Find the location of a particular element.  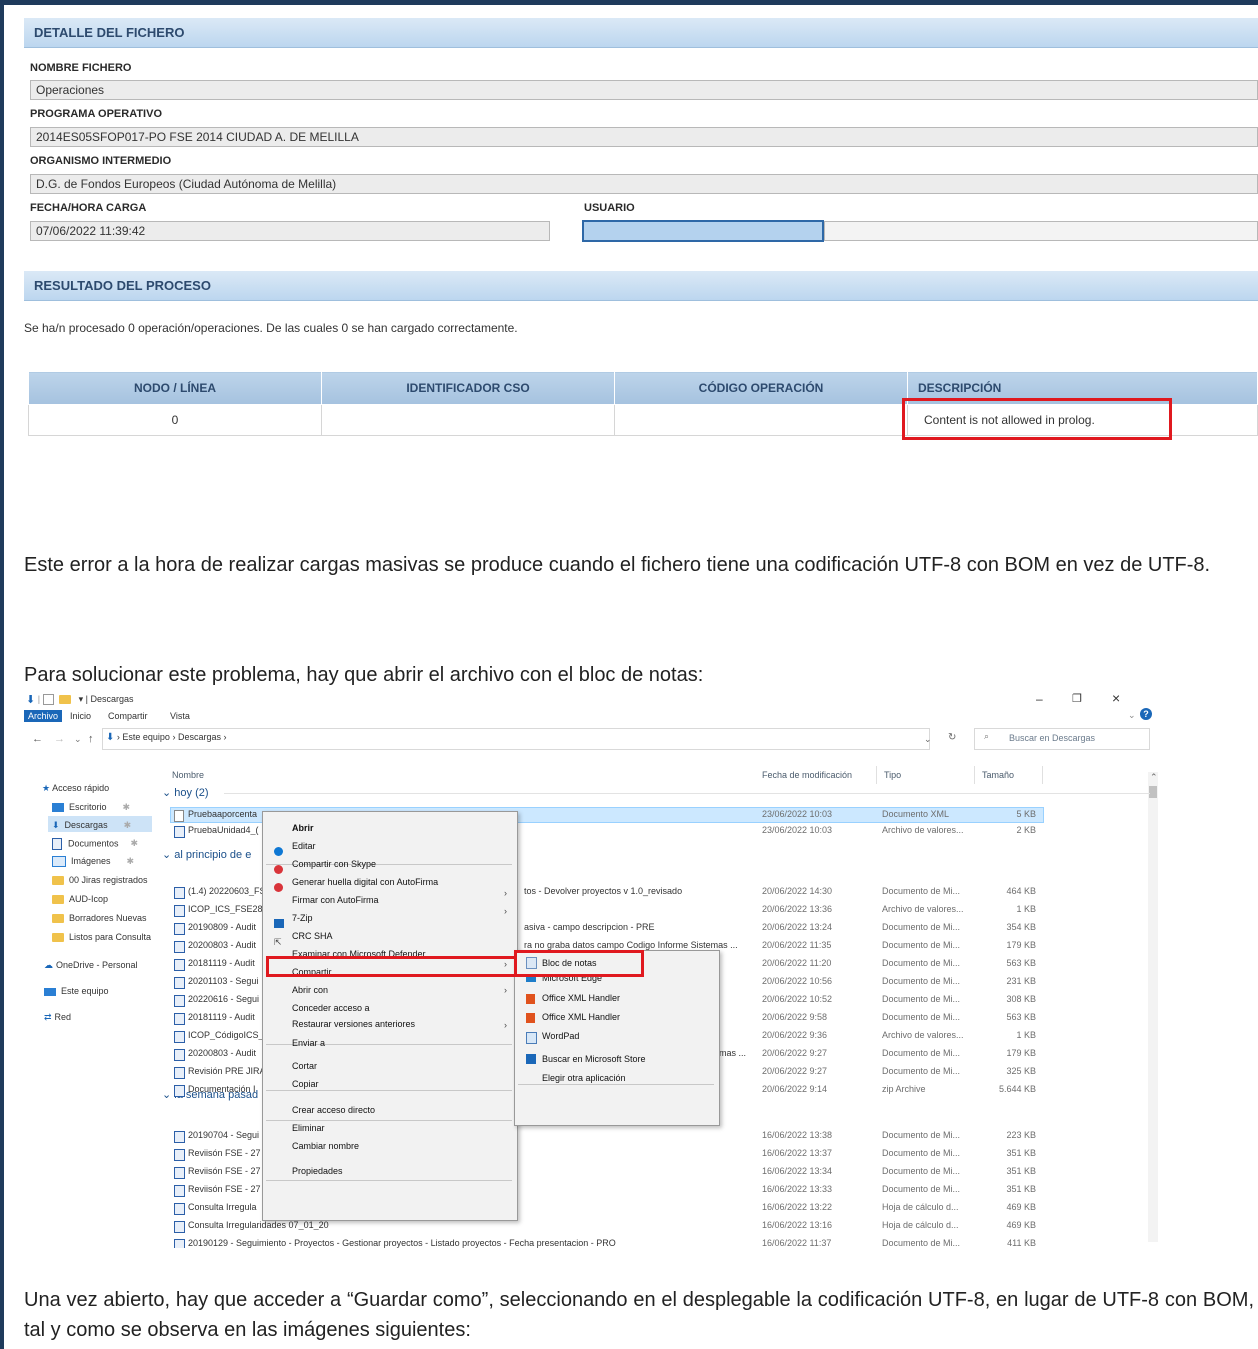

scroll-up-icon: ⌃ is located at coordinates (1154, 777).